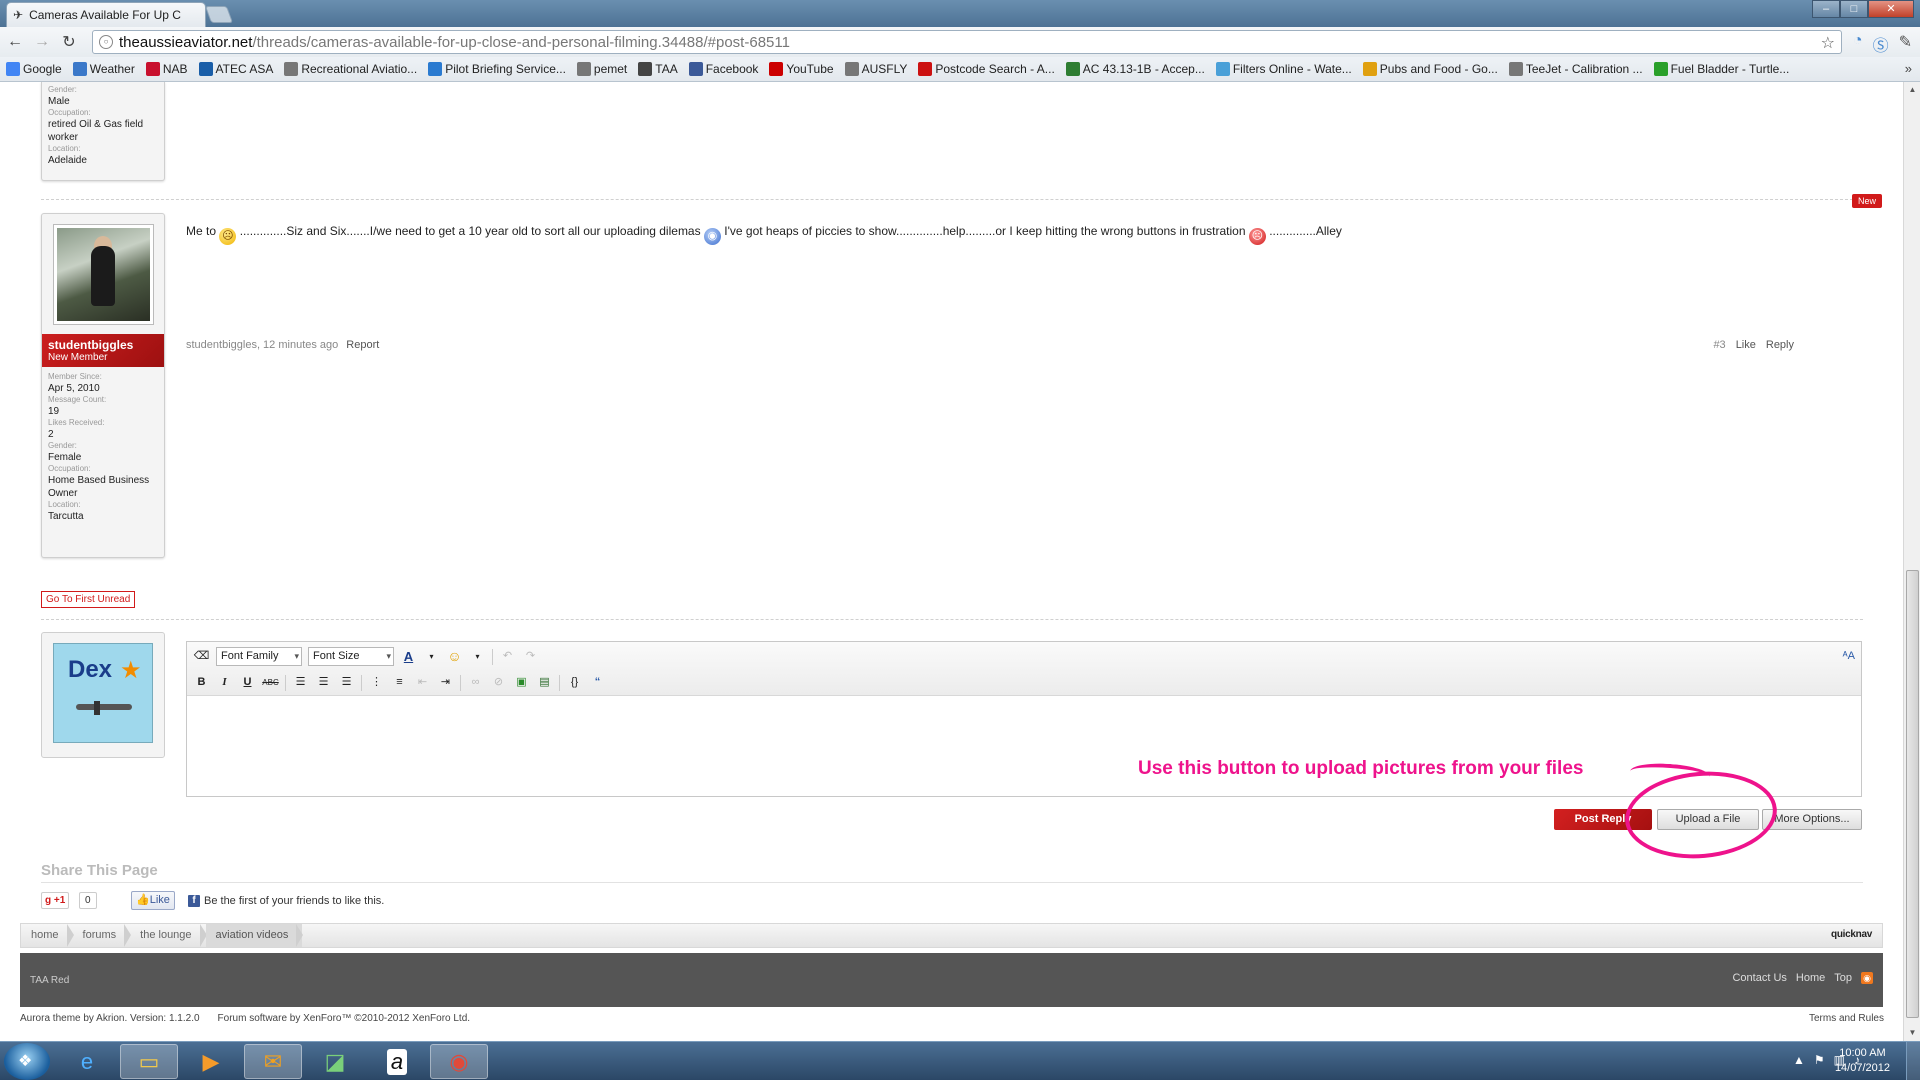 The width and height of the screenshot is (1920, 1080). I want to click on bookmark-item: Google, so click(34, 69).